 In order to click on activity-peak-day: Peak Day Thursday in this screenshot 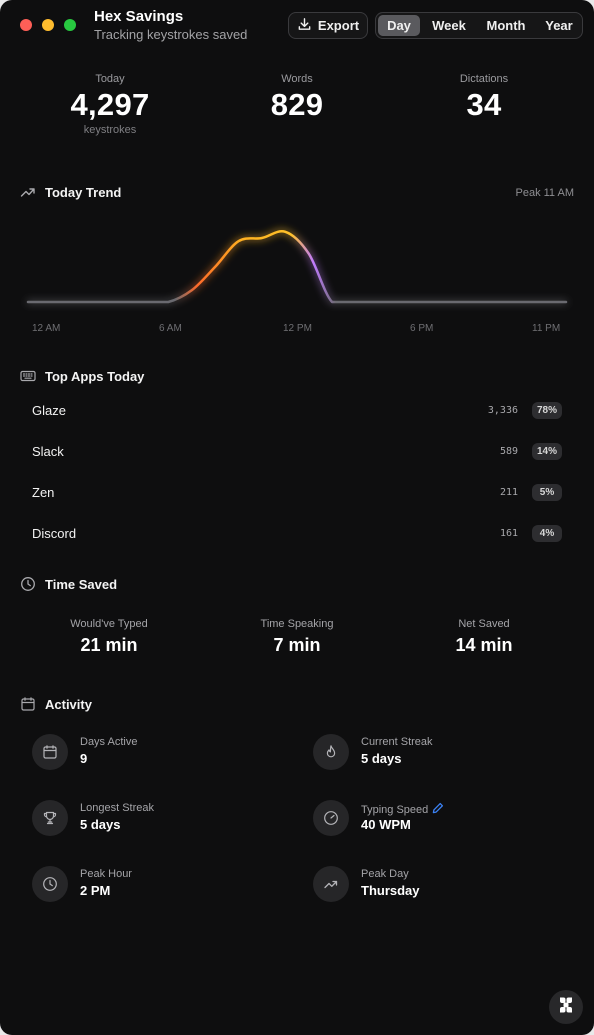, I will do `click(433, 886)`.